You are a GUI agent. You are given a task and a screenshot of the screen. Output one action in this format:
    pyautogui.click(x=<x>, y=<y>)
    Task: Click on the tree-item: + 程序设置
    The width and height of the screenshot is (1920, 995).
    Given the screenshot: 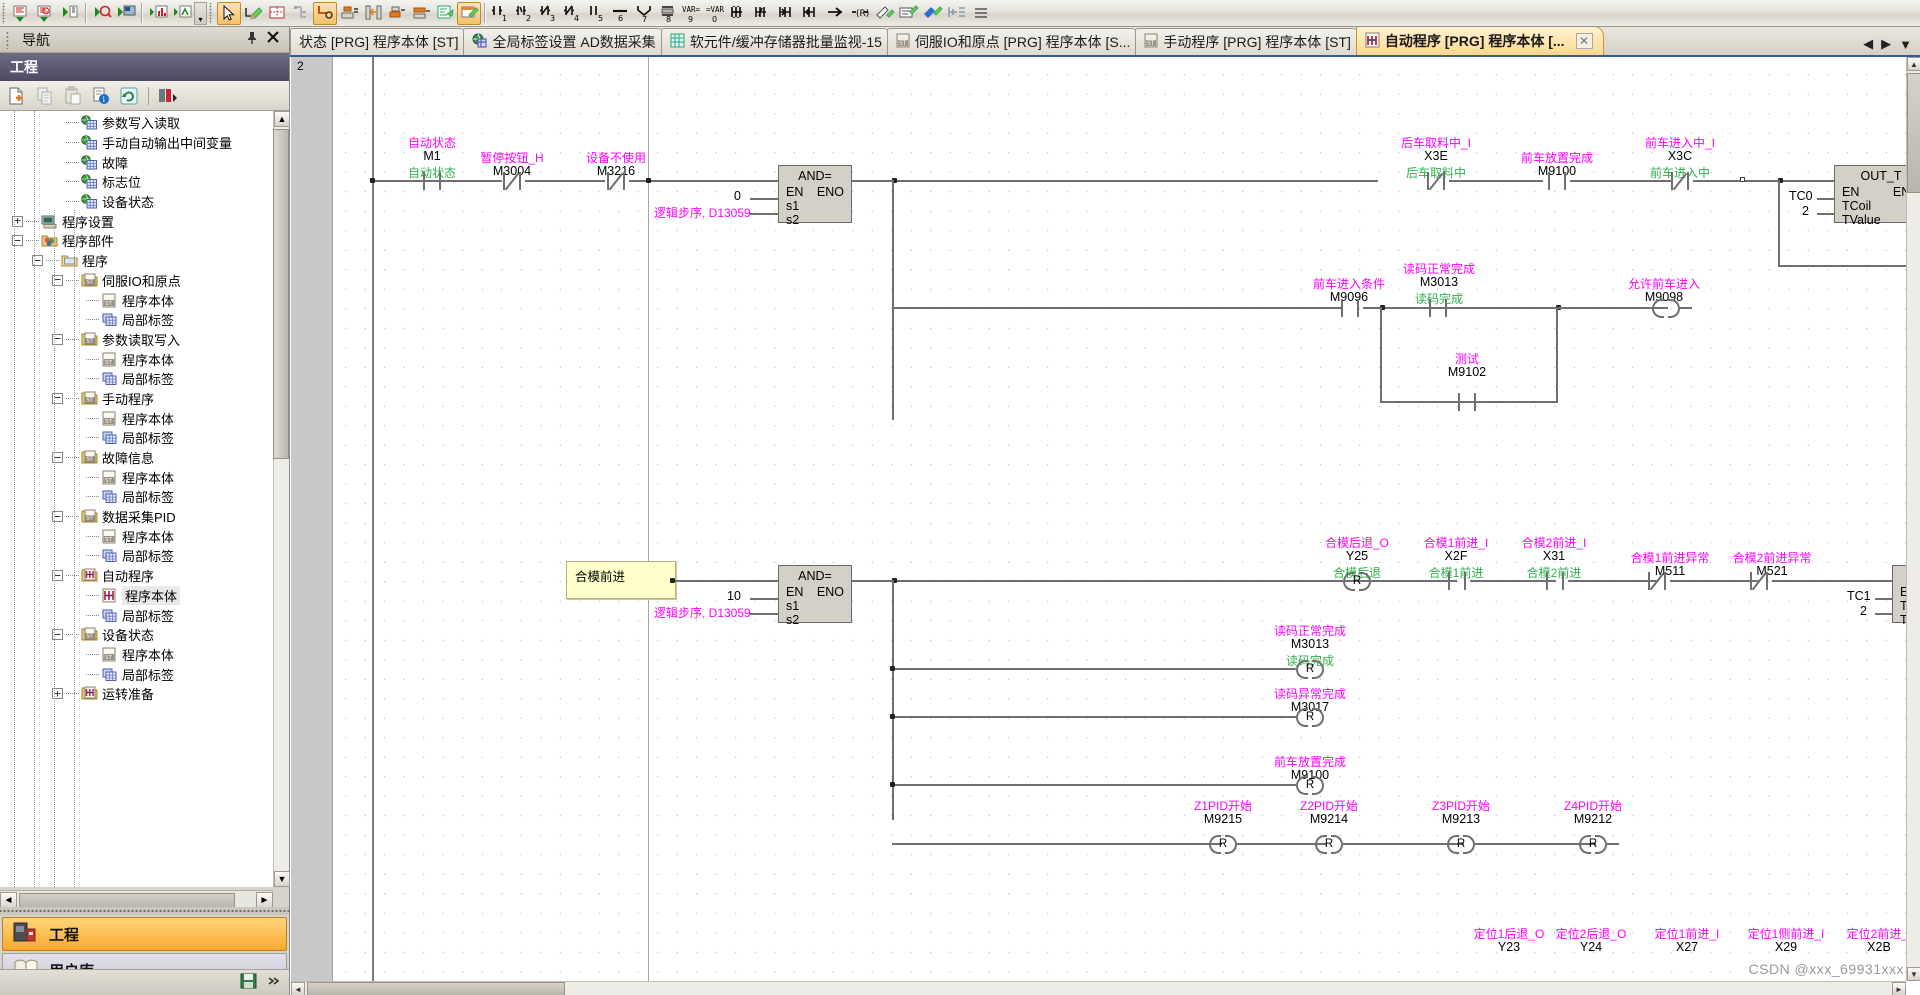 What is the action you would take?
    pyautogui.click(x=136, y=221)
    